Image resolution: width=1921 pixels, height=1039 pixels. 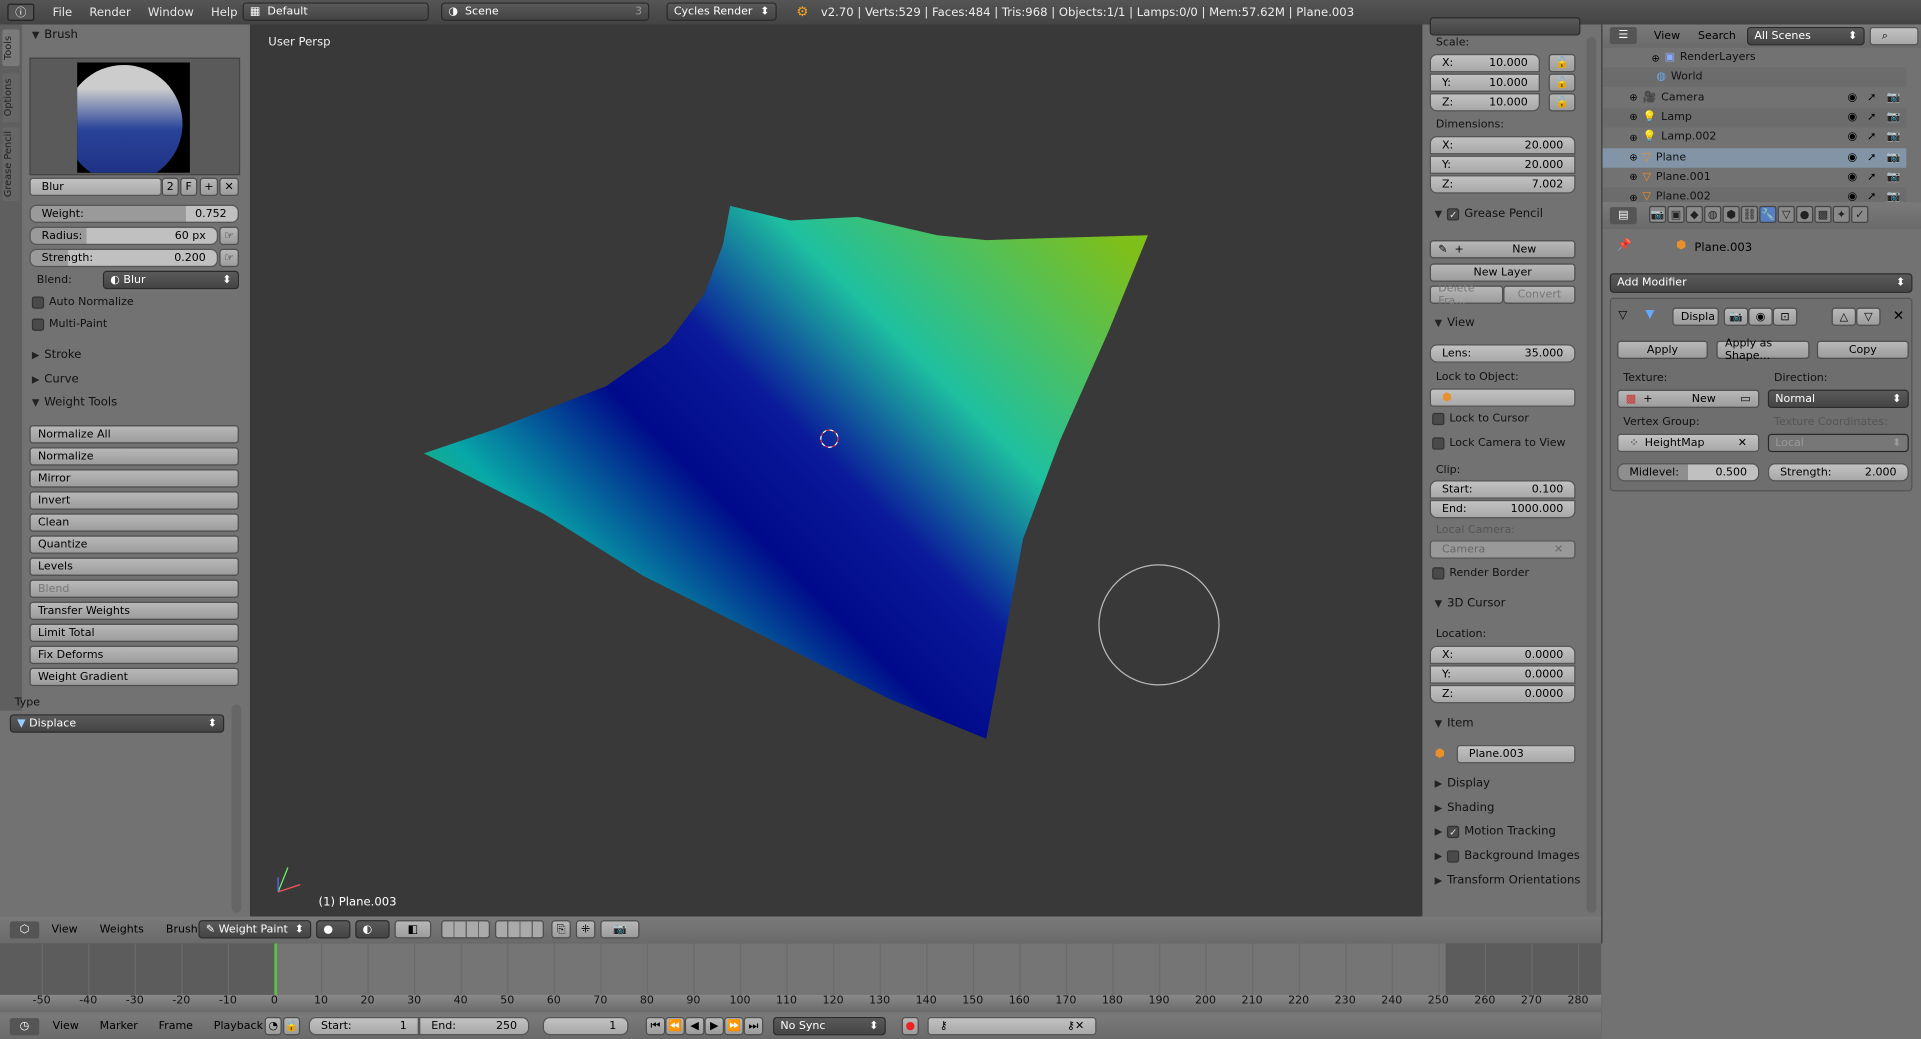 What do you see at coordinates (1754, 157) in the screenshot?
I see `outliner-item-plane: ⊕ ▽ Plane ◉ ➚ 📷` at bounding box center [1754, 157].